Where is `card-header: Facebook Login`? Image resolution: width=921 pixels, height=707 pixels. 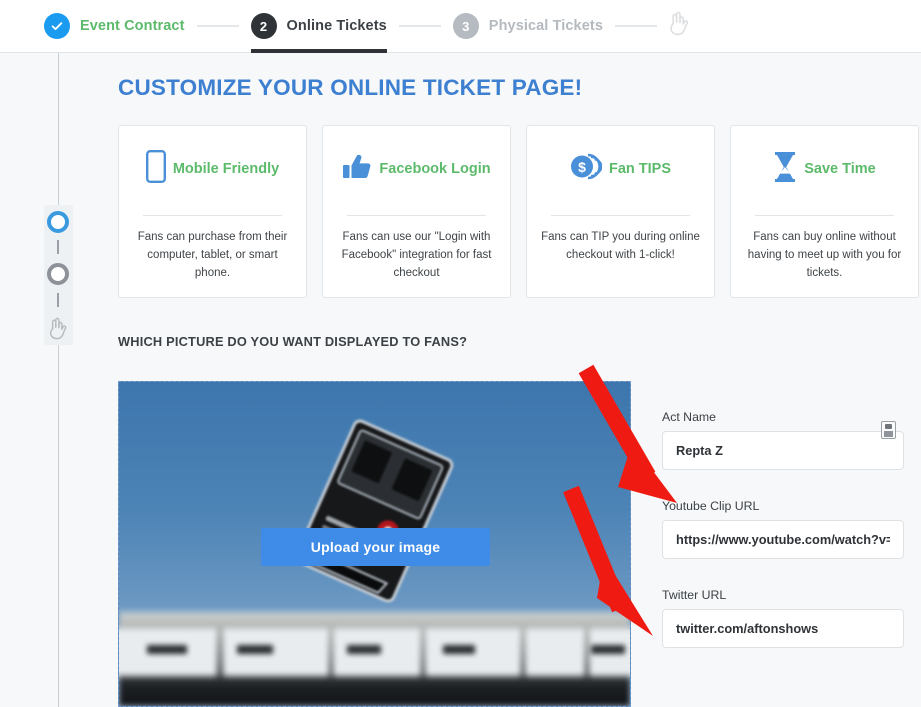 card-header: Facebook Login is located at coordinates (416, 169).